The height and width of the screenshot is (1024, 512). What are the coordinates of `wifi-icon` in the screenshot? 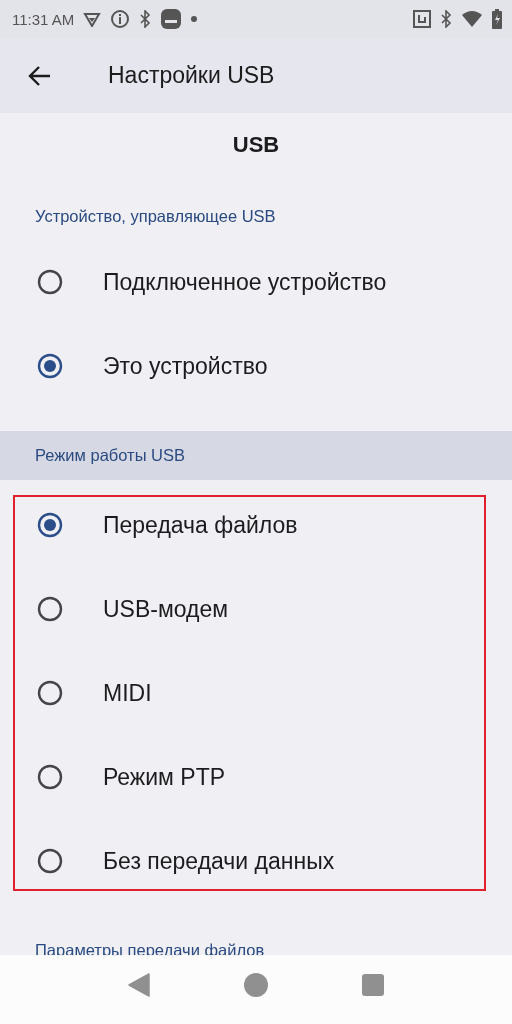 It's located at (472, 19).